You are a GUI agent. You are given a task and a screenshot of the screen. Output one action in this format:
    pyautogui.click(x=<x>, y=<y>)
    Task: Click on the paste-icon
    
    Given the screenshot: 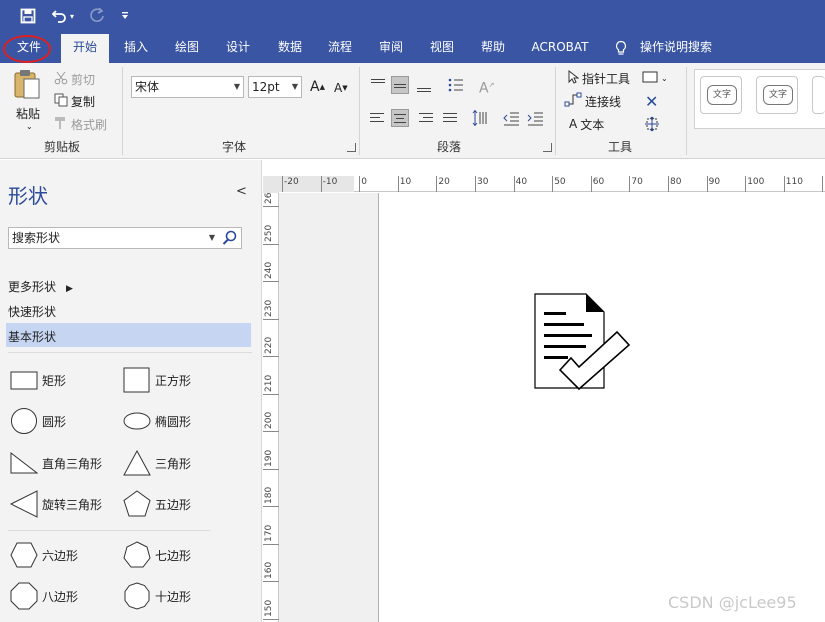 What is the action you would take?
    pyautogui.click(x=29, y=86)
    